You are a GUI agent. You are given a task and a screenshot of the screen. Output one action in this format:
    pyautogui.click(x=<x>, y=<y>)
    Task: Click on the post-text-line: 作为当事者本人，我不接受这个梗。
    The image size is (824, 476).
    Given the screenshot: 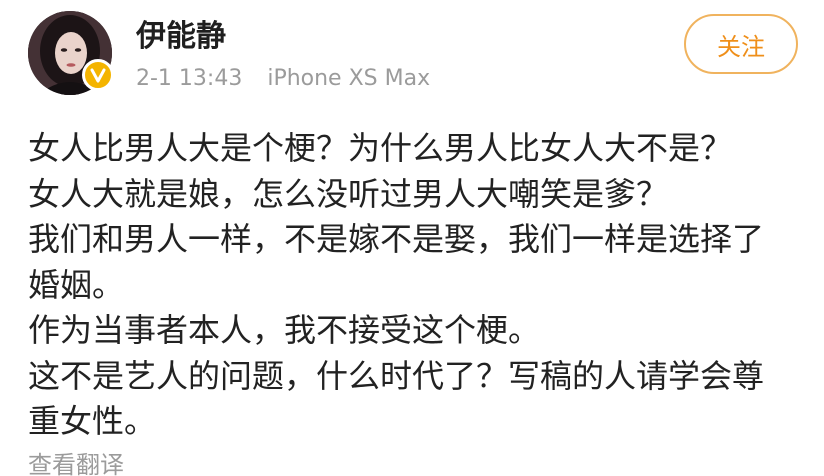 What is the action you would take?
    pyautogui.click(x=284, y=330)
    